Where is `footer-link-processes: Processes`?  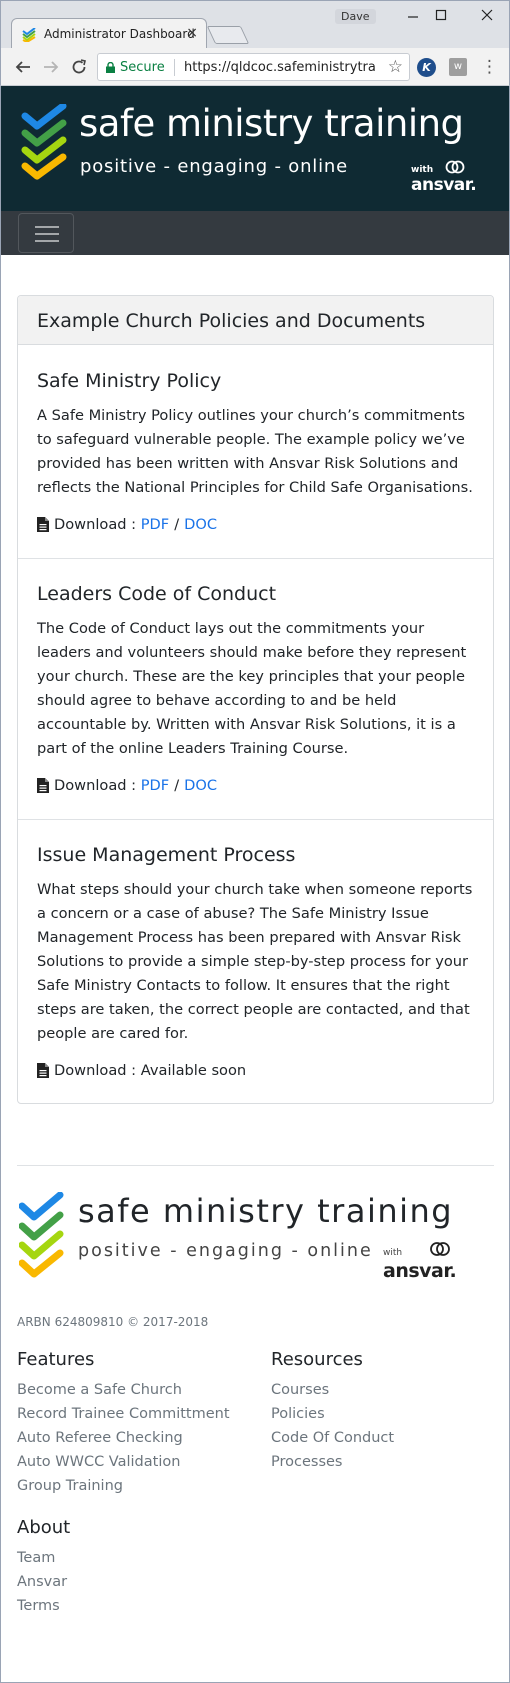 footer-link-processes: Processes is located at coordinates (332, 1462).